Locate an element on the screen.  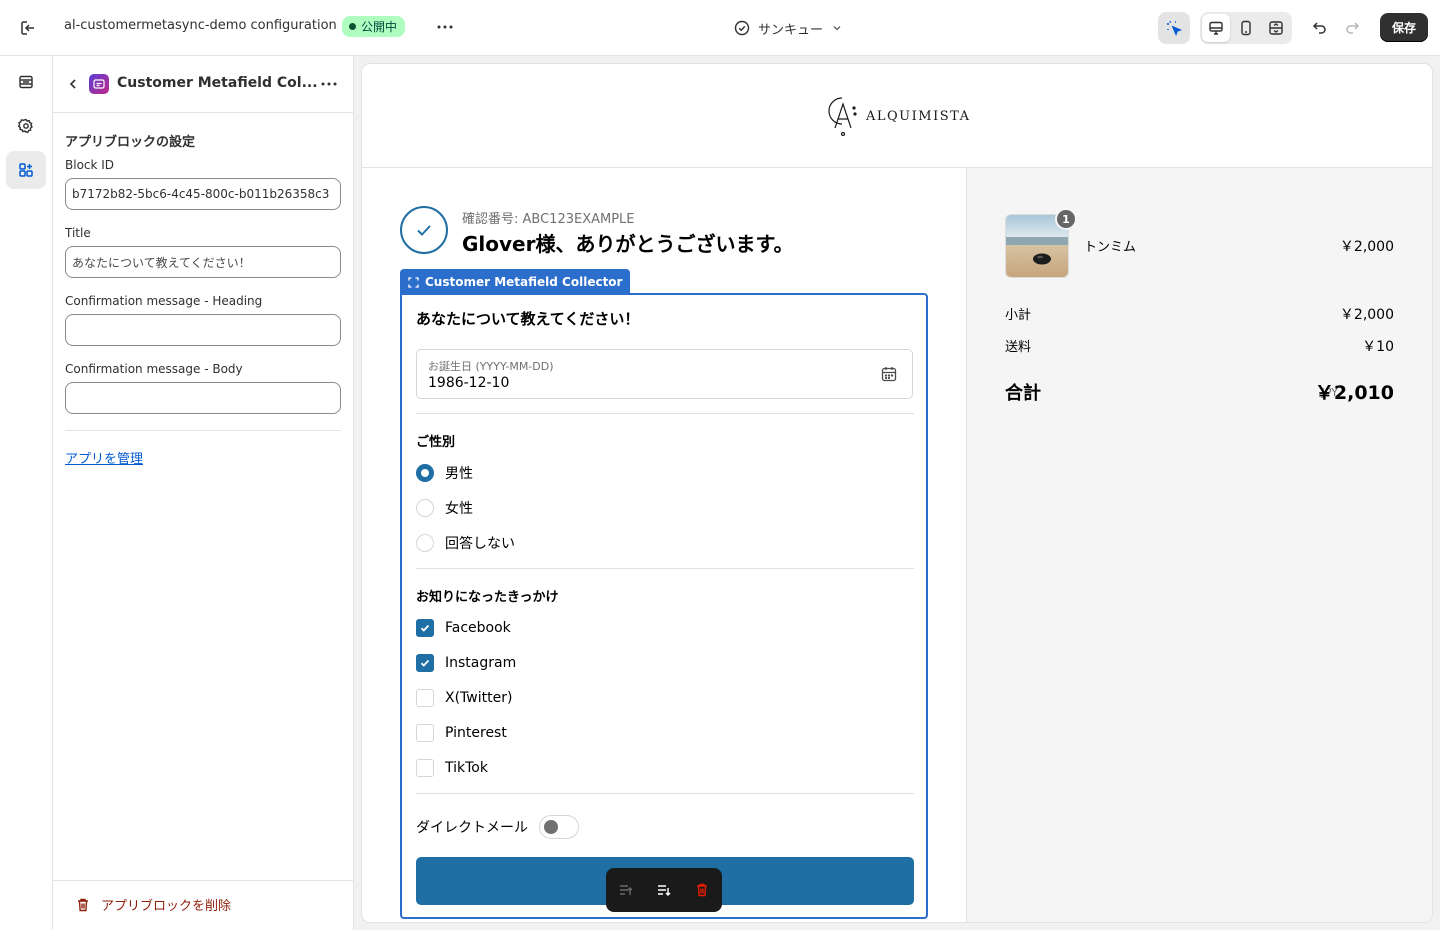
panel-footer: アプリブロックを削除 is located at coordinates (203, 905).